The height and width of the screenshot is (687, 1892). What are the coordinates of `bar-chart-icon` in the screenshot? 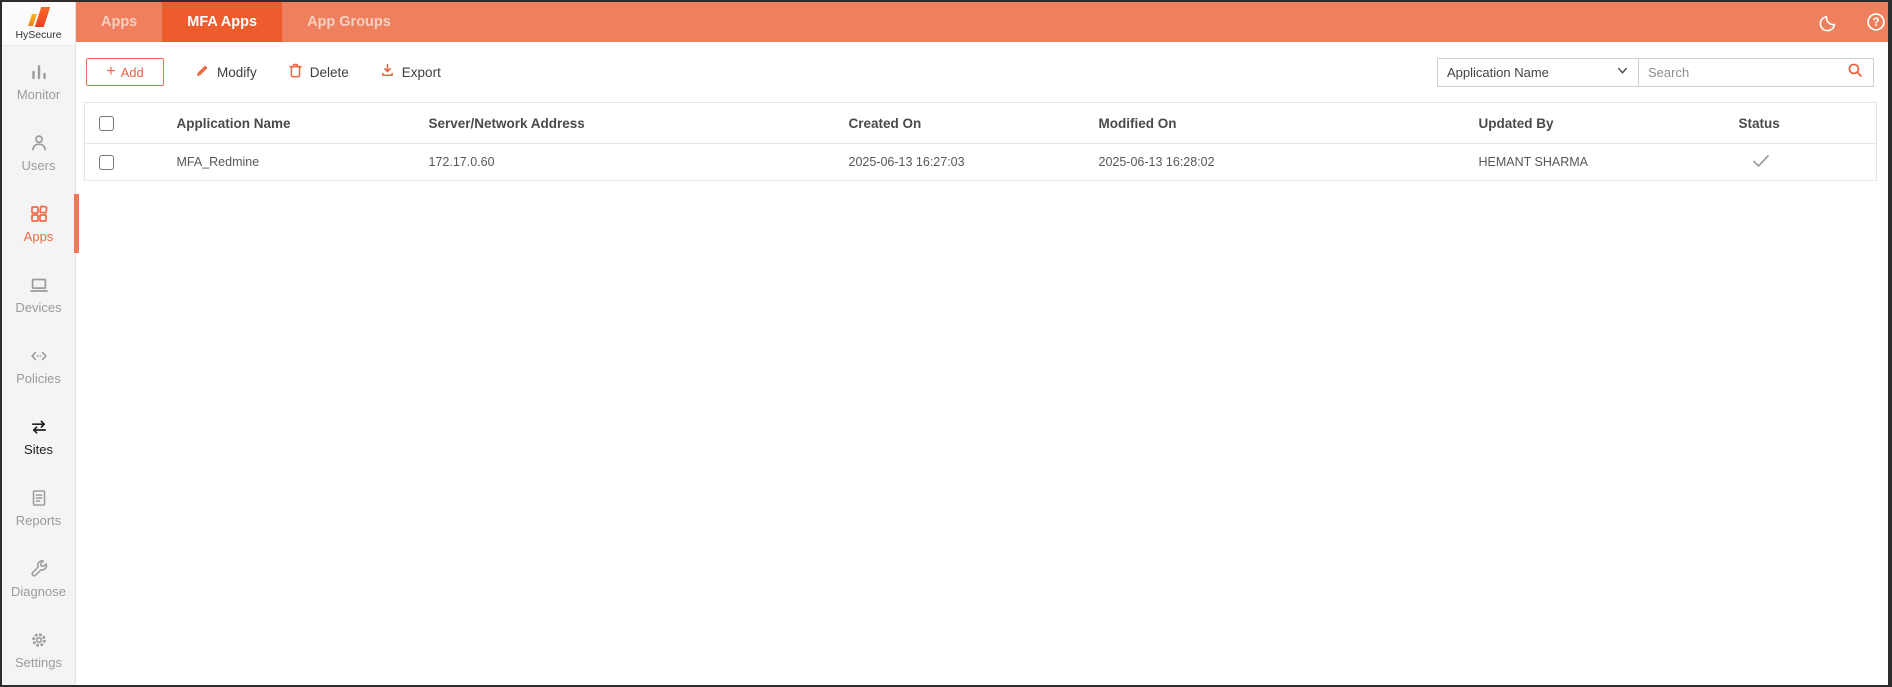 It's located at (39, 72).